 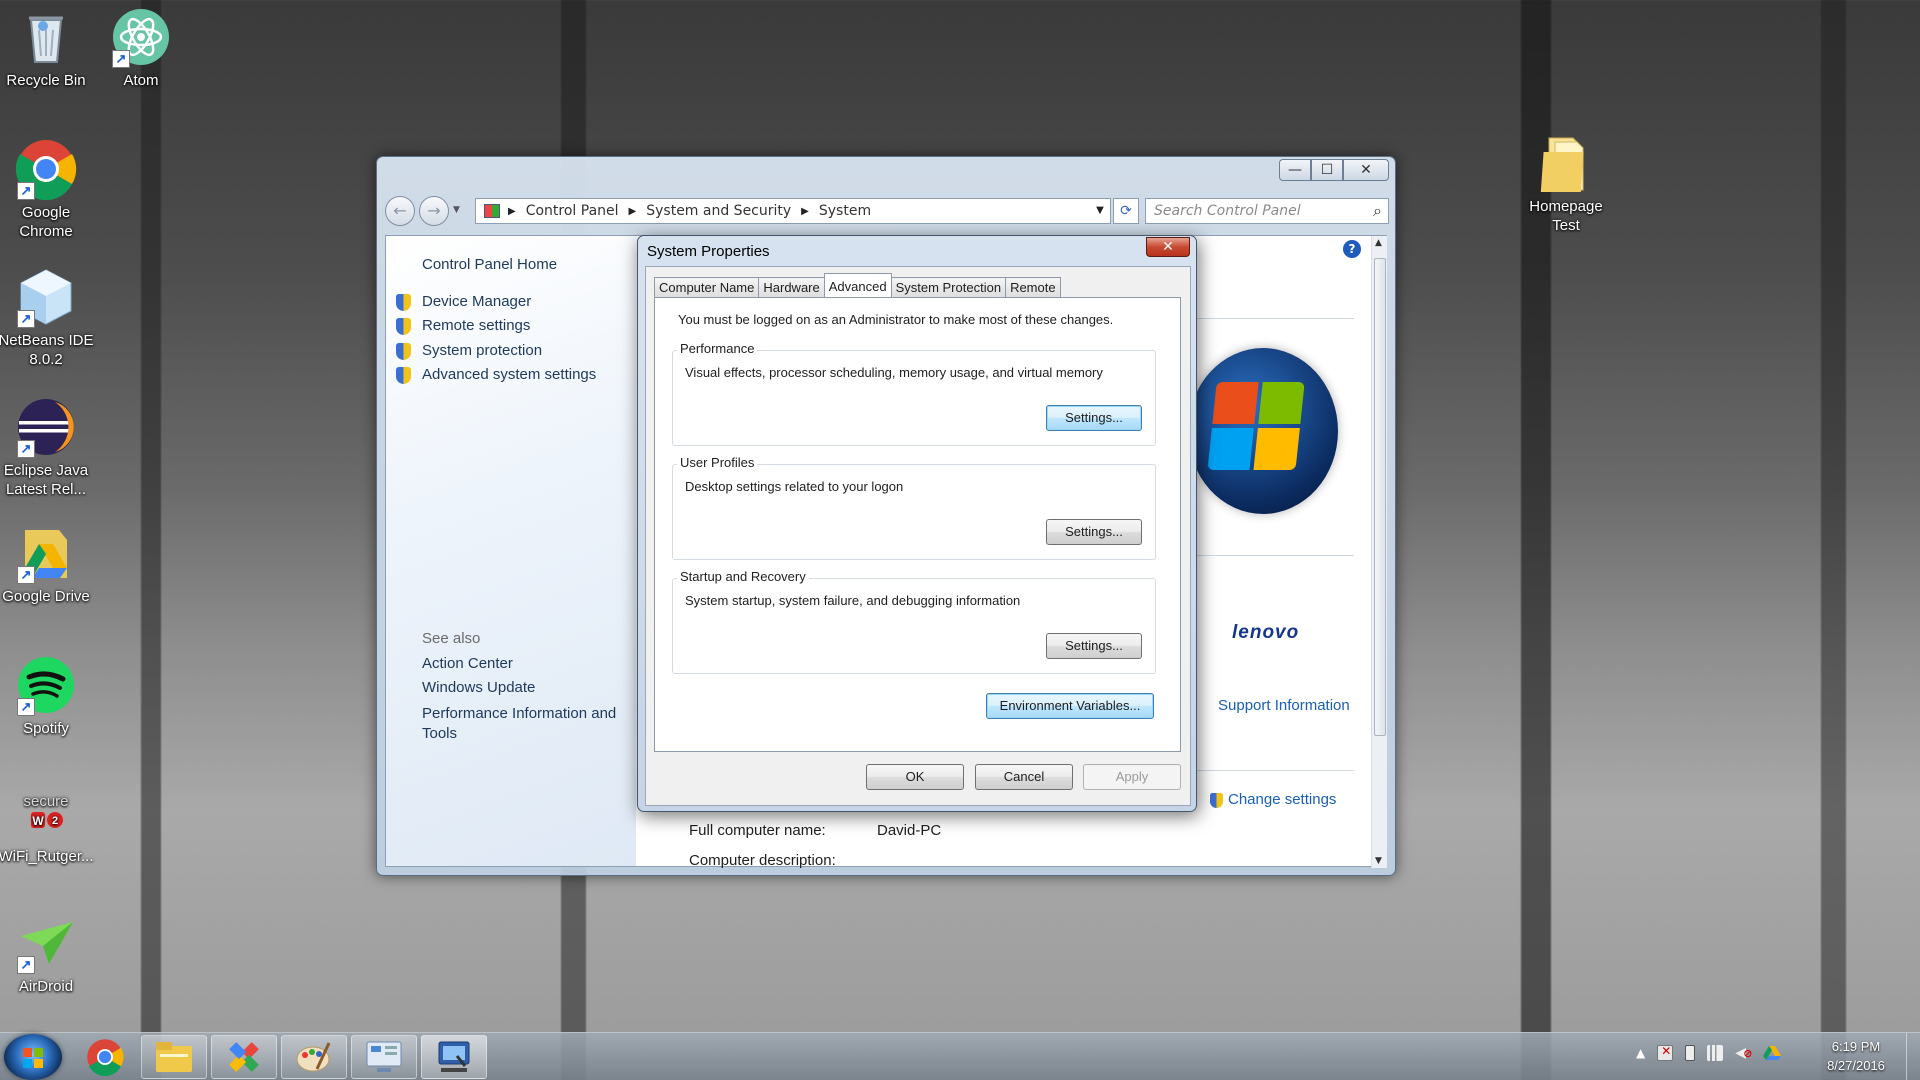 What do you see at coordinates (174, 1057) in the screenshot?
I see `taskbar-file-explorer` at bounding box center [174, 1057].